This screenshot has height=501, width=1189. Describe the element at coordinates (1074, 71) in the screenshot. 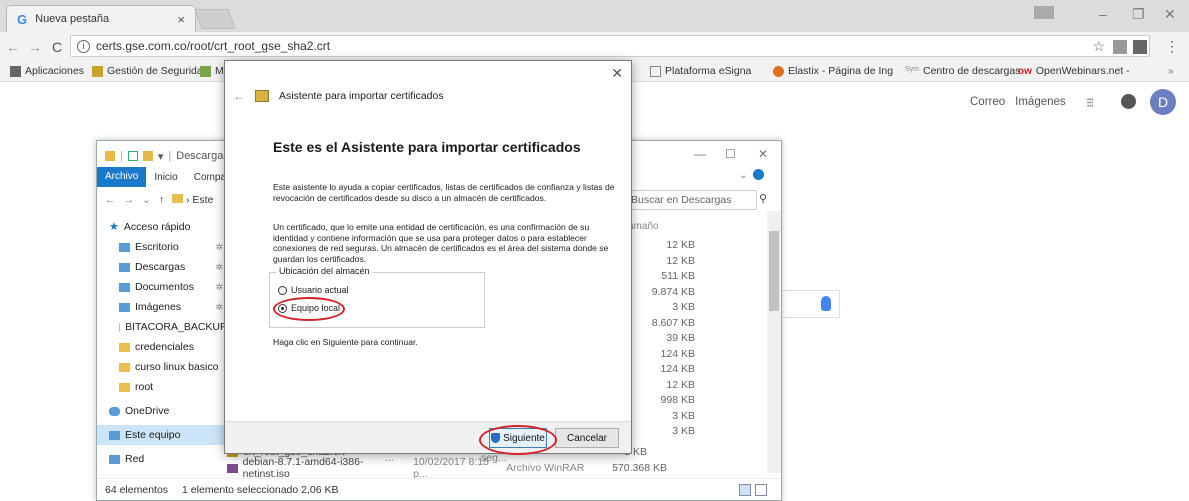

I see `bookmark-openwebinars: ow OpenWebinars.net -` at that location.